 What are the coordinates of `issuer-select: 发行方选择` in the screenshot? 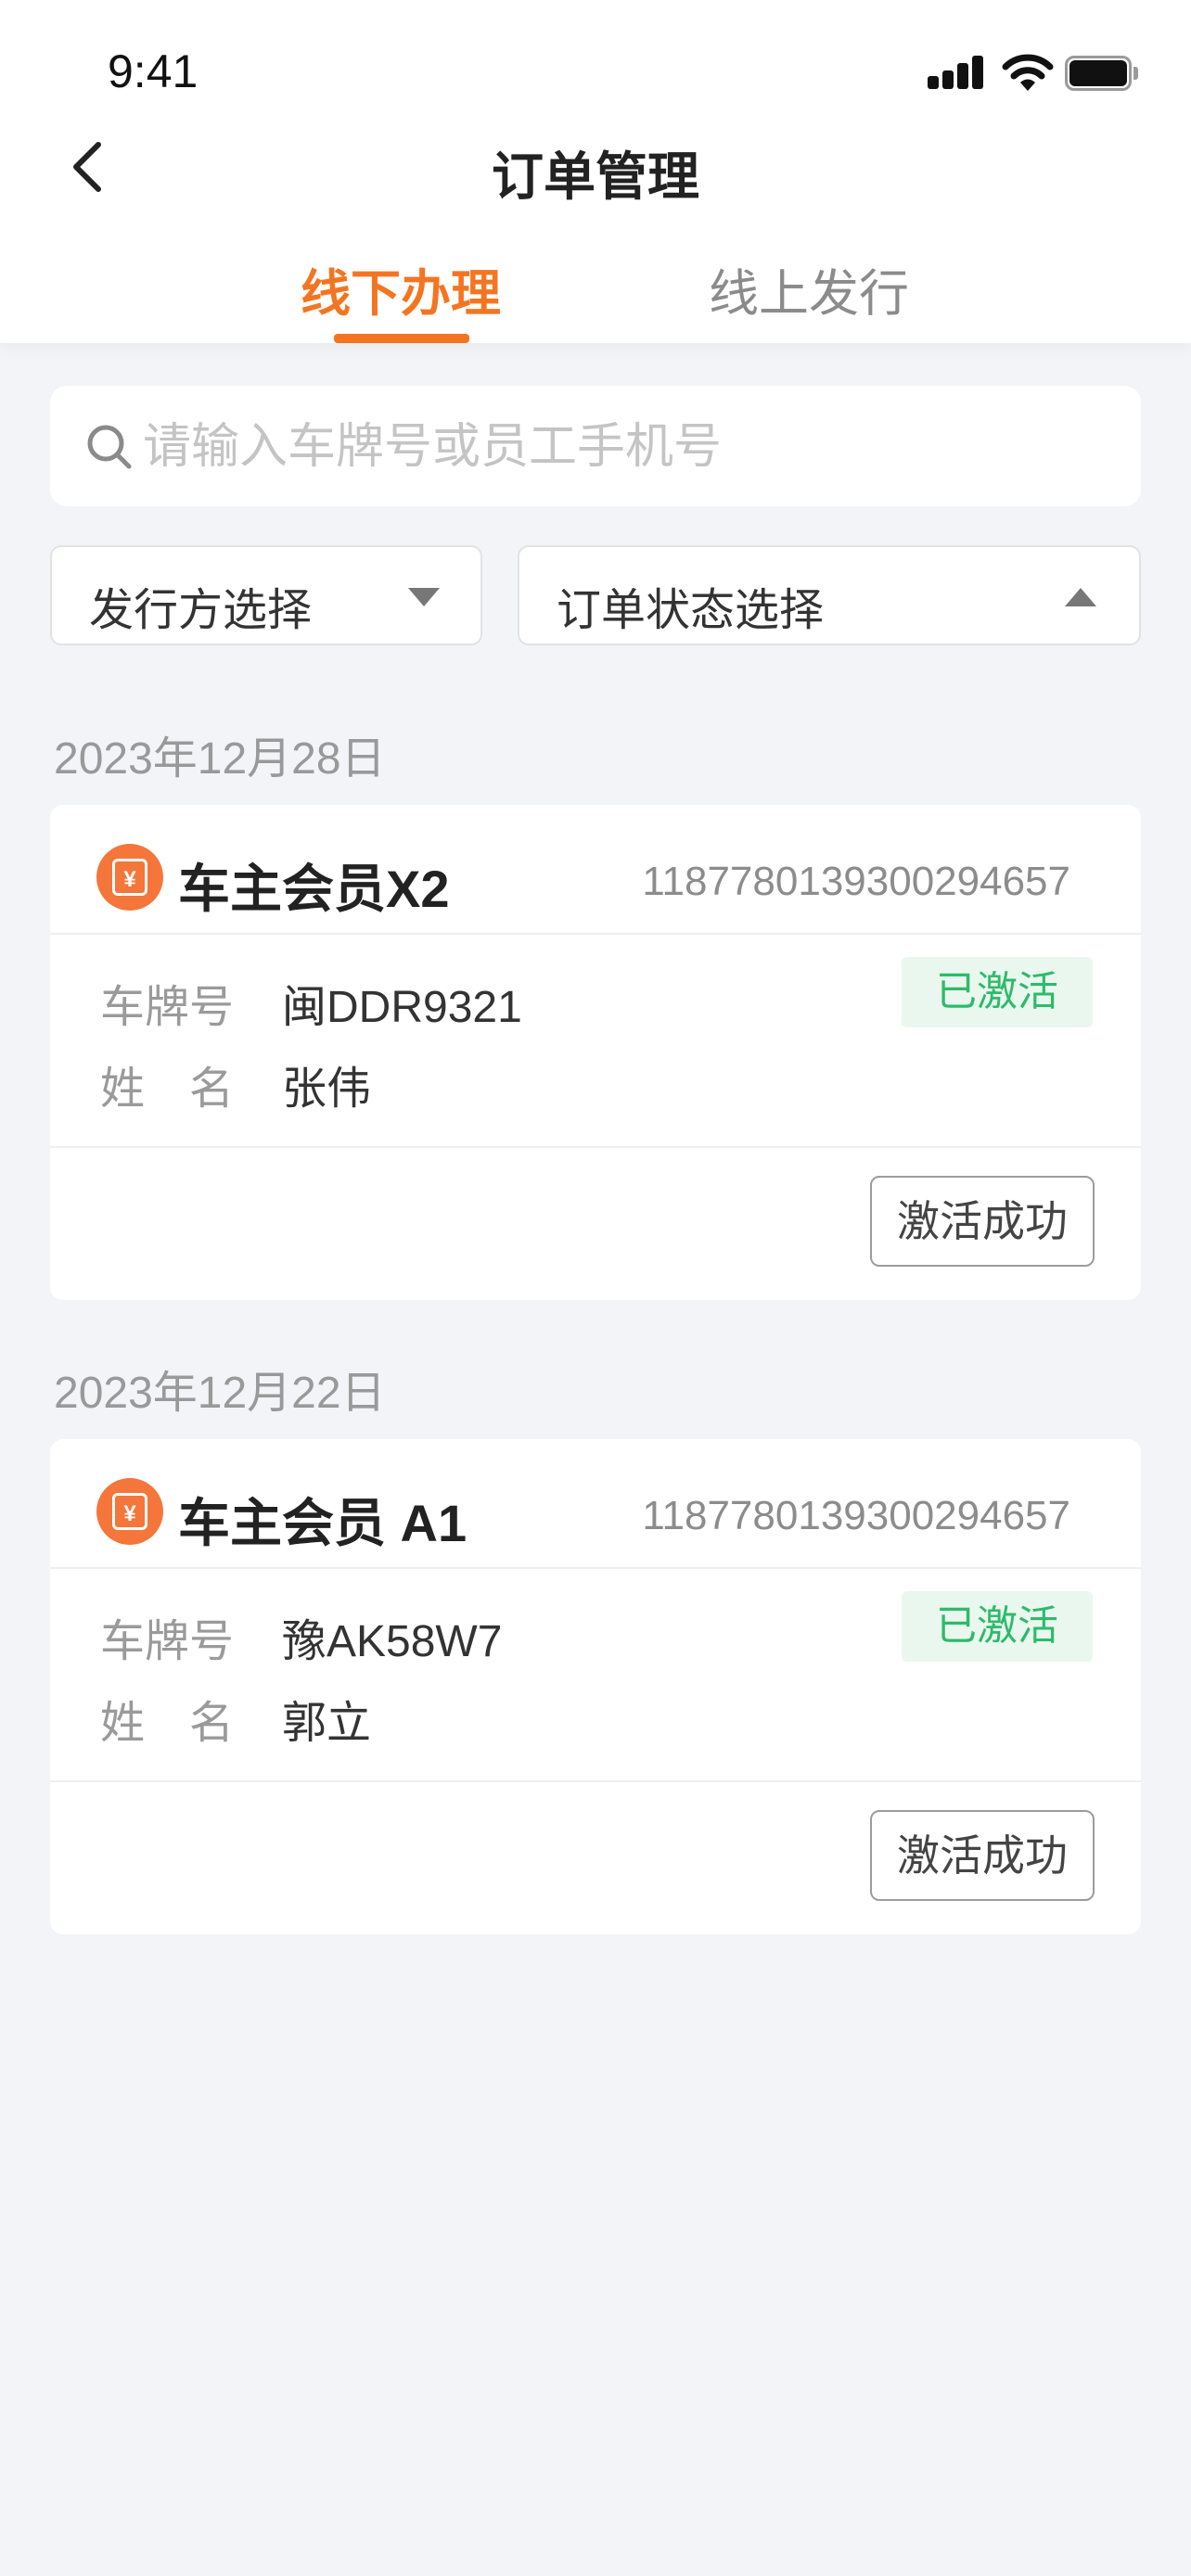 It's located at (266, 595).